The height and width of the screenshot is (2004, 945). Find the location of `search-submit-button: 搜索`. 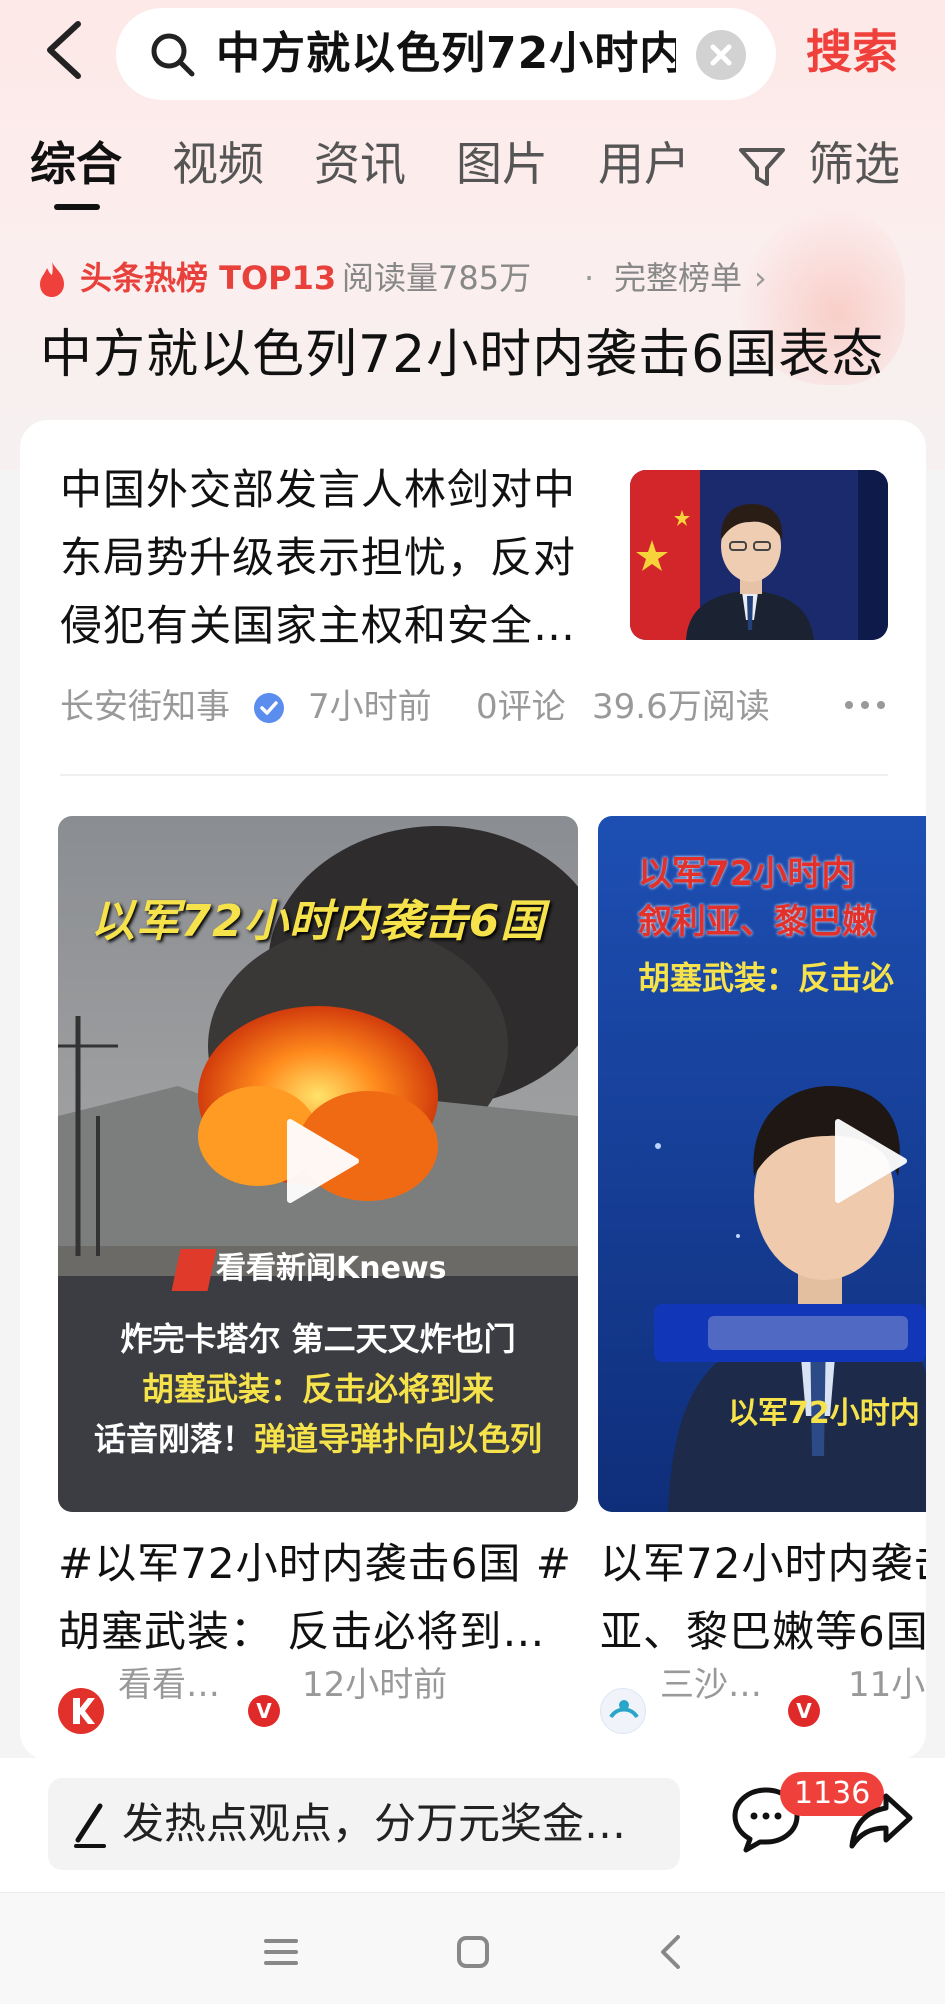

search-submit-button: 搜索 is located at coordinates (852, 52).